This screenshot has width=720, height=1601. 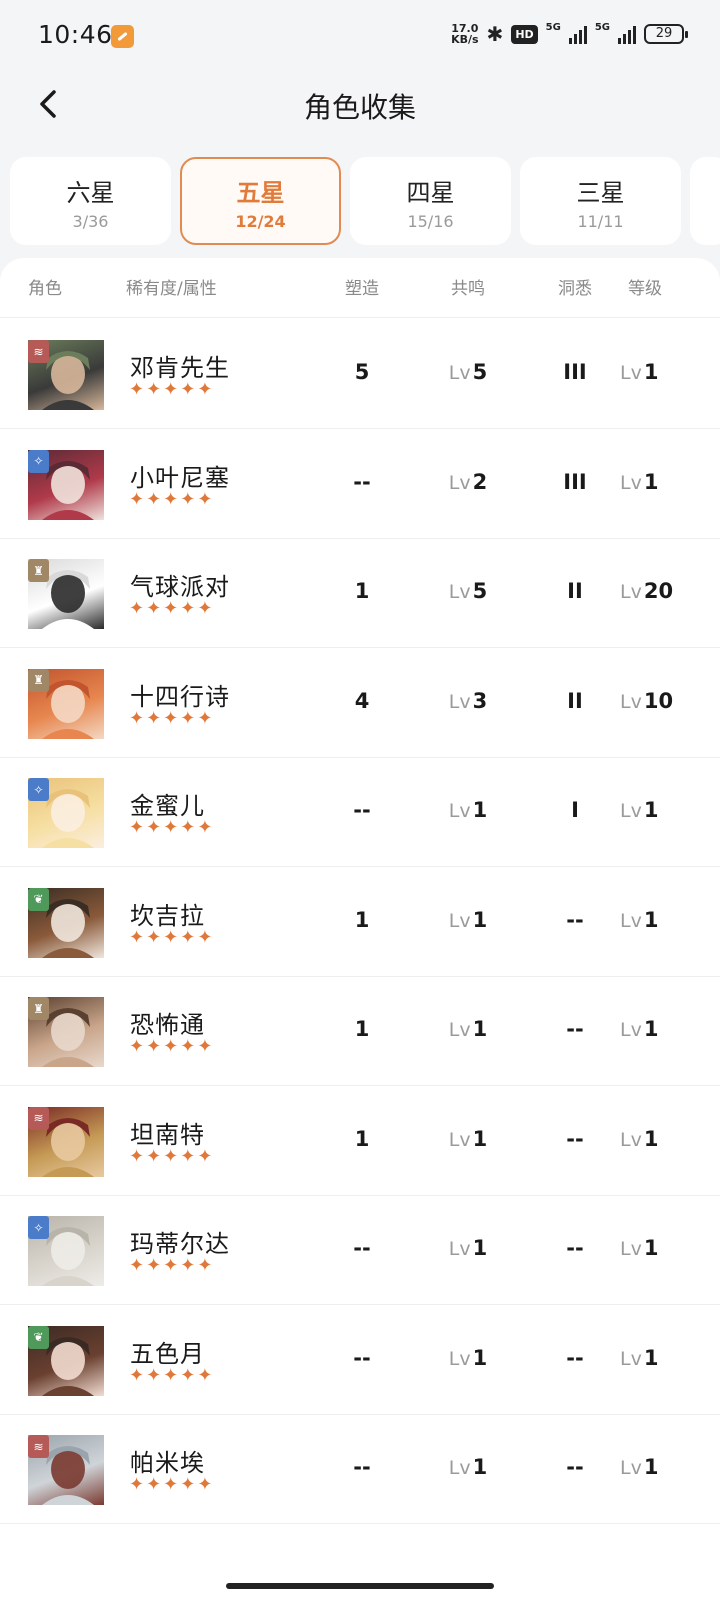 I want to click on tab-six-star: 六星 3/36, so click(x=90, y=201).